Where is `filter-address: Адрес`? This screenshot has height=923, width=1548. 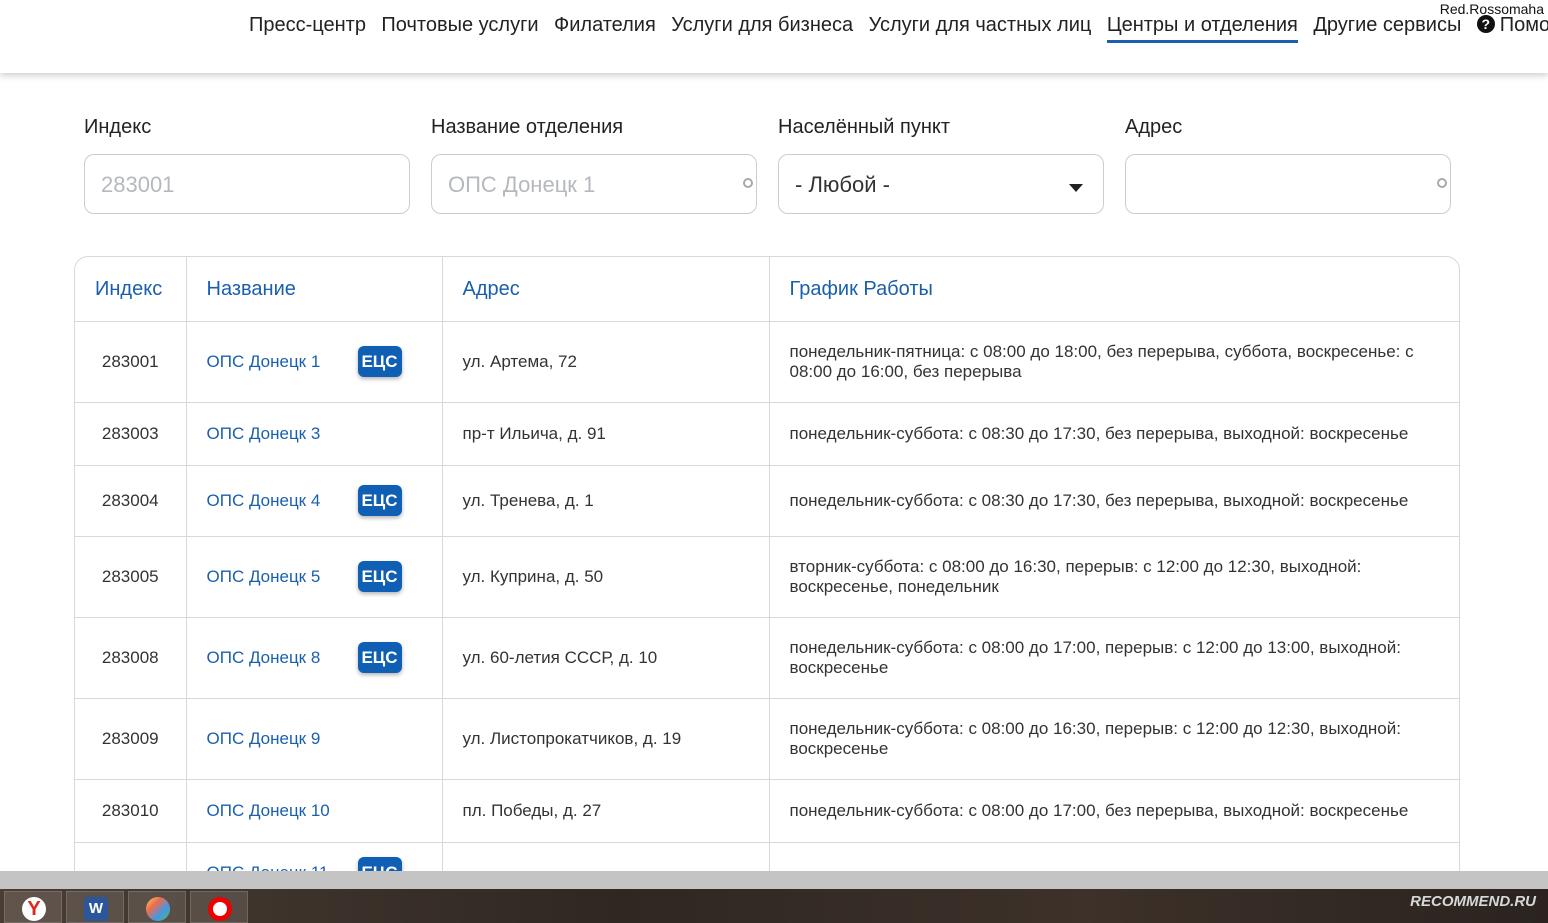
filter-address: Адрес is located at coordinates (1288, 165).